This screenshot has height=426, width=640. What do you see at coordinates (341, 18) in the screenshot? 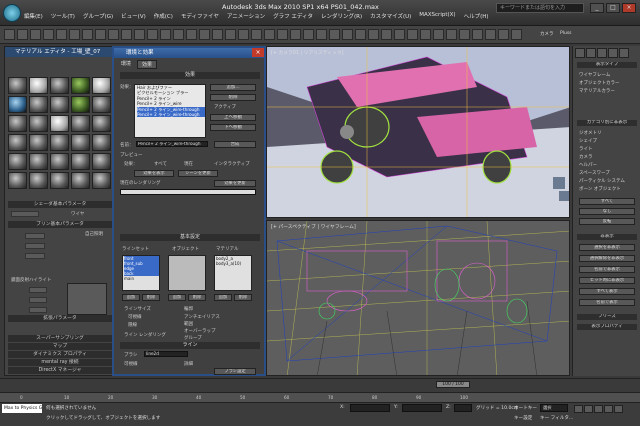
I see `menu-item: レンダリング(R)` at bounding box center [341, 18].